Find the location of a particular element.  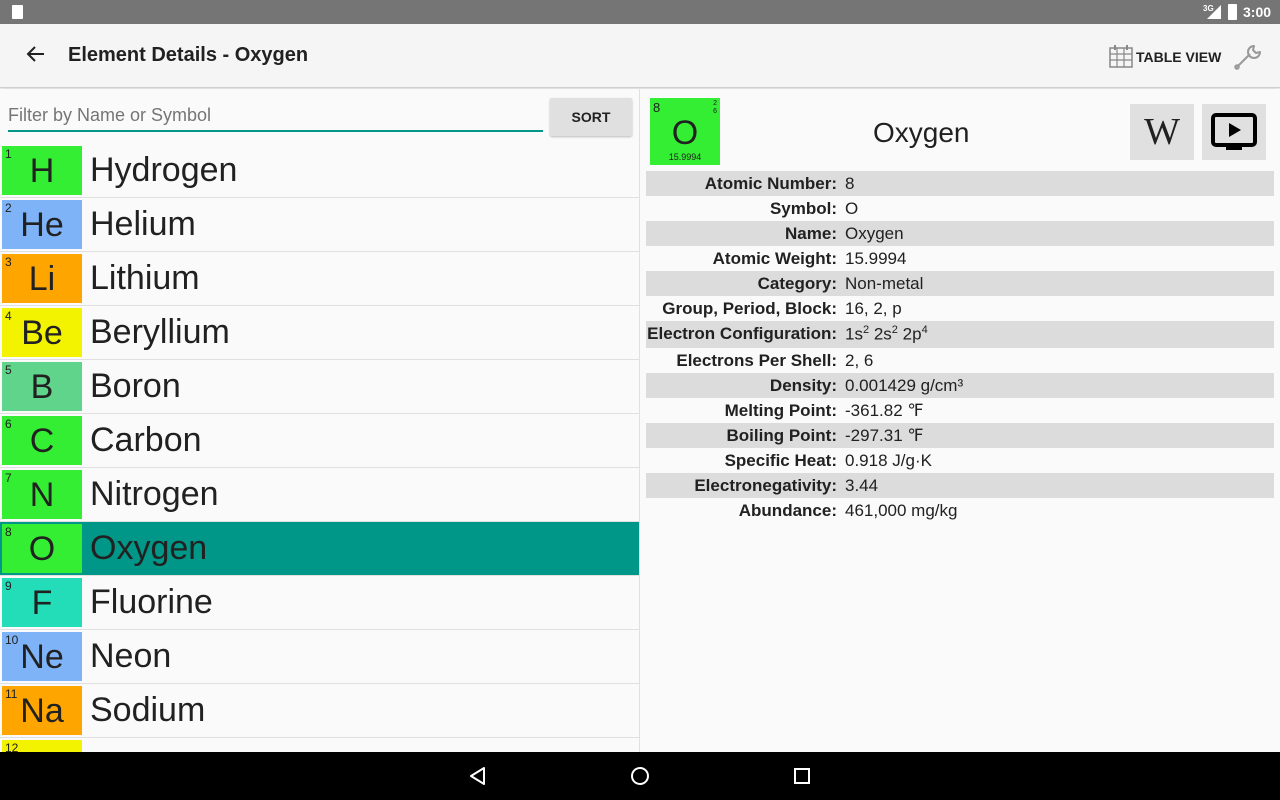

property-row: Atomic Weight: 15.9994 is located at coordinates (960, 258).